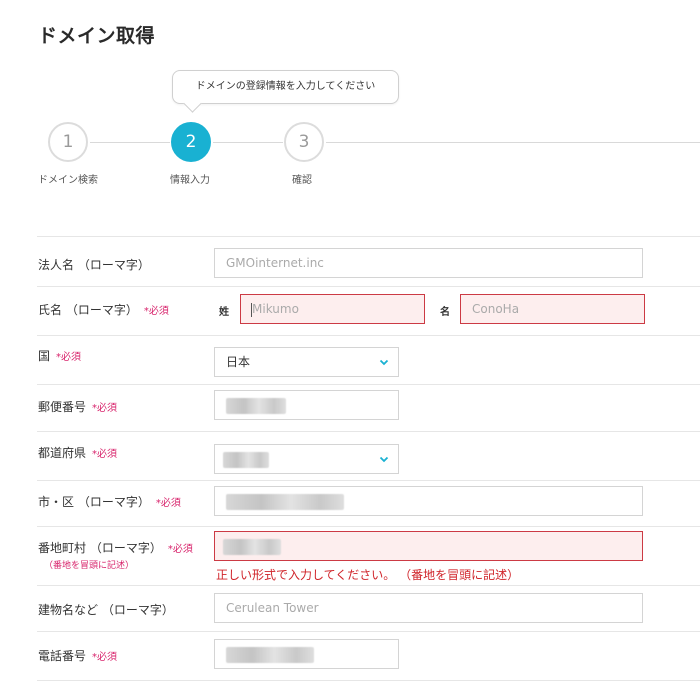  Describe the element at coordinates (238, 362) in the screenshot. I see `country-value: 日本` at that location.